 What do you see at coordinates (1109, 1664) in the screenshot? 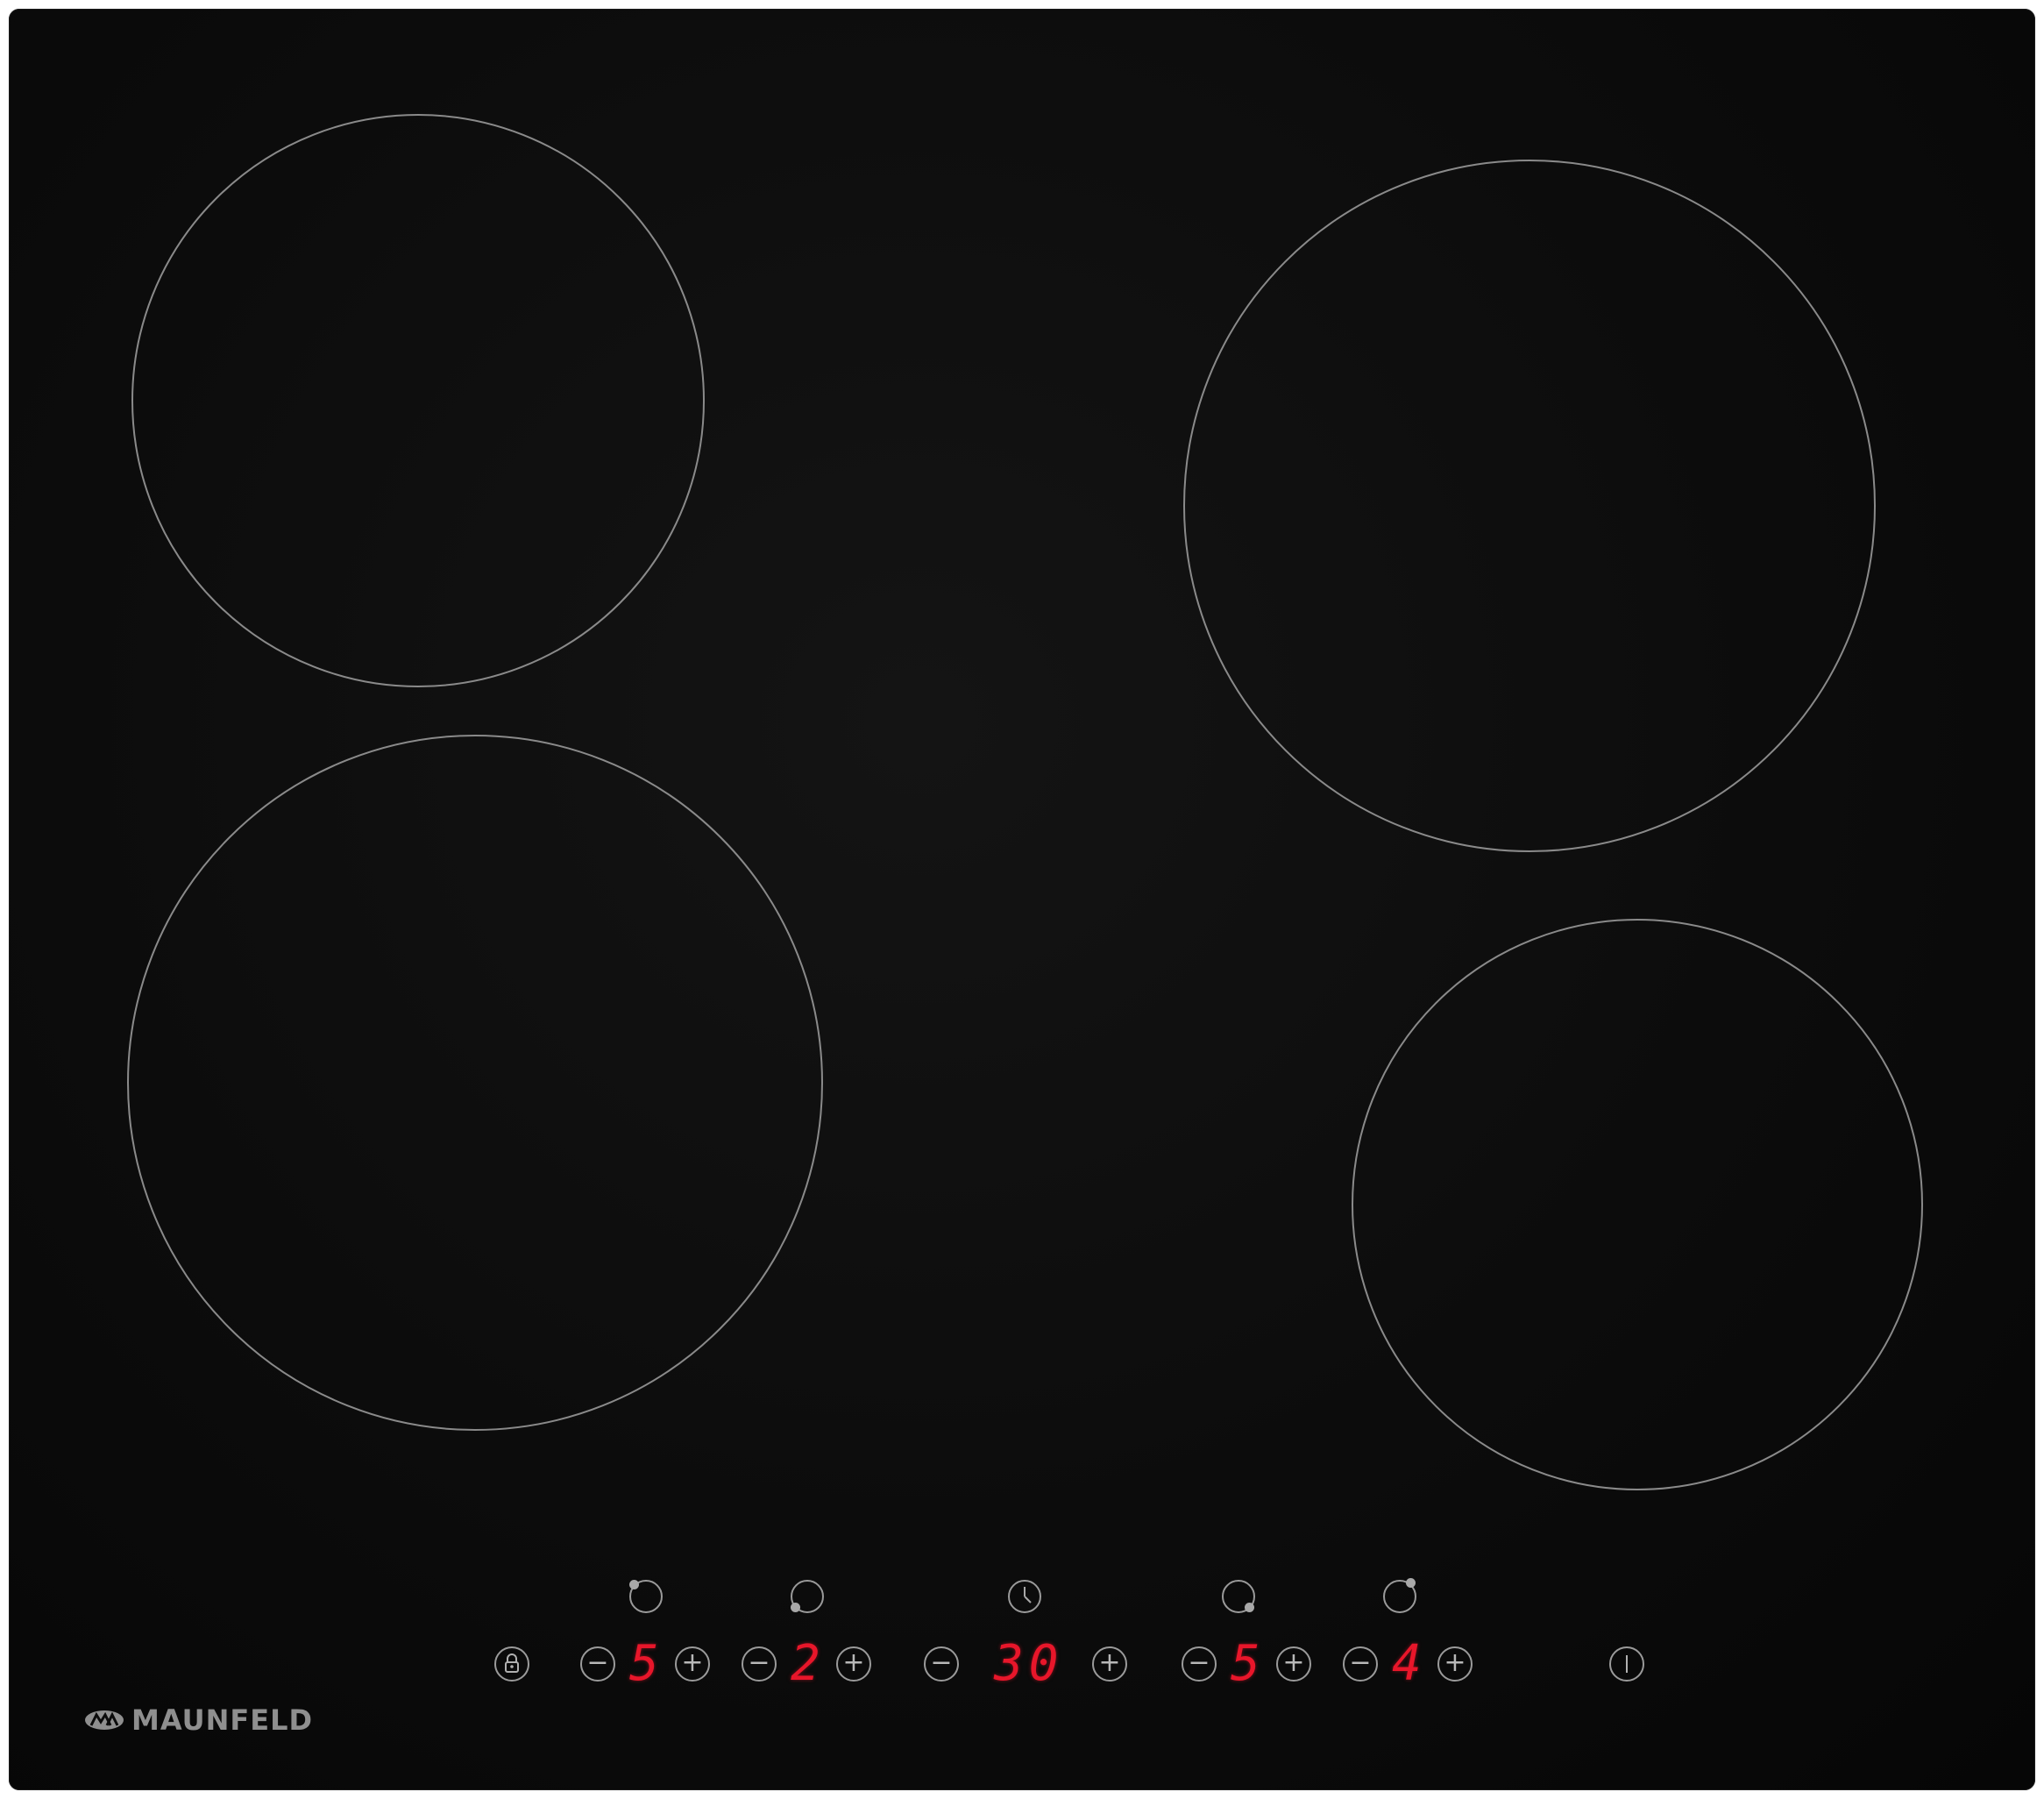
I see `timer-plus-button: +` at bounding box center [1109, 1664].